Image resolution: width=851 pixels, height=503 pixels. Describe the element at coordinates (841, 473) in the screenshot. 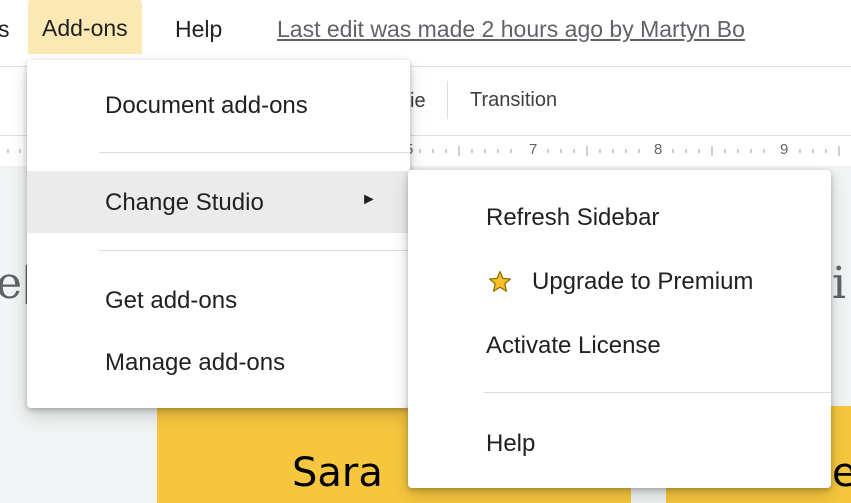

I see `card-text-right: e` at that location.